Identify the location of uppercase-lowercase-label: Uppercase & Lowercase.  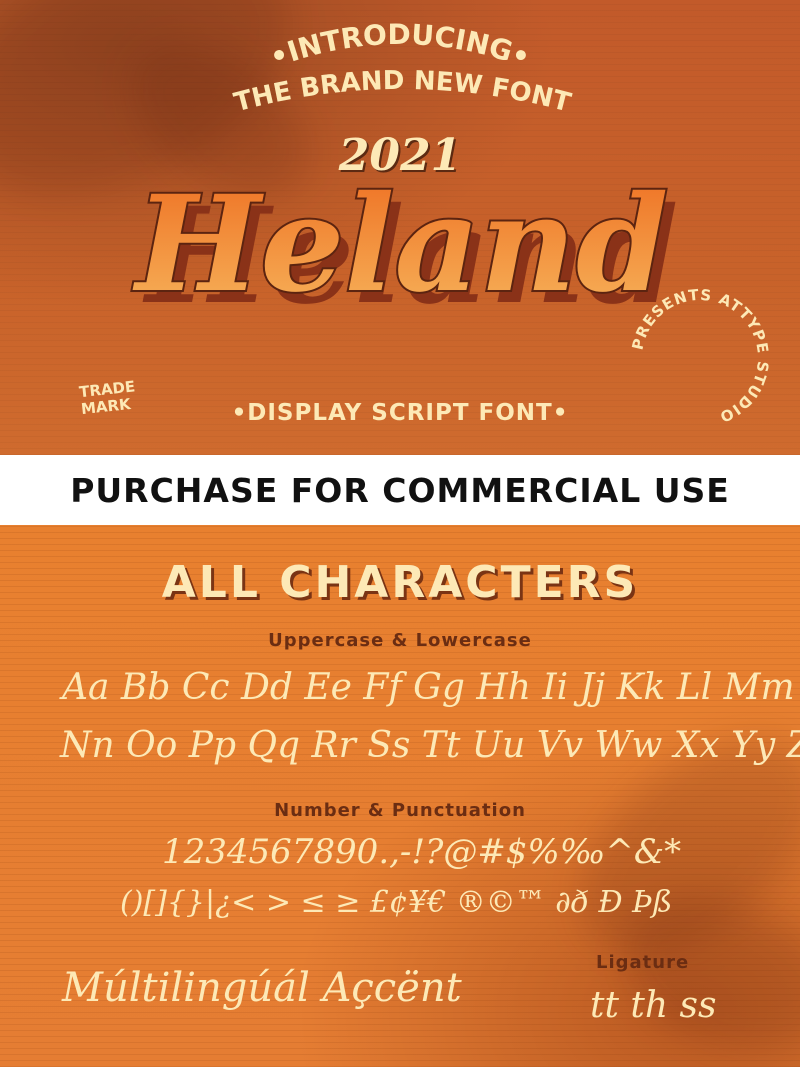
(400, 640).